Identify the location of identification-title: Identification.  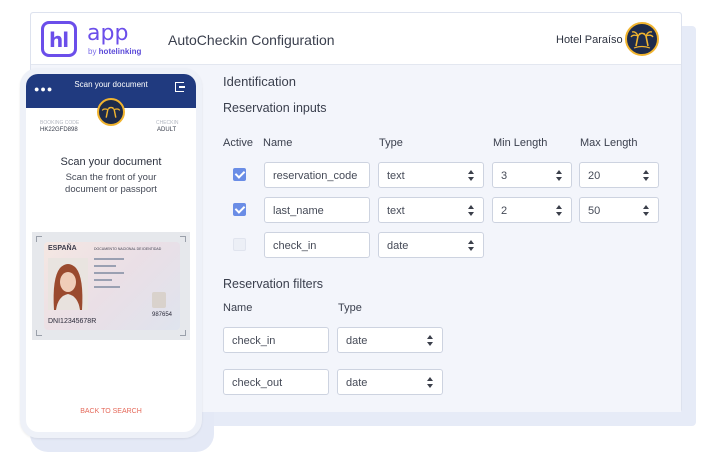
(259, 81).